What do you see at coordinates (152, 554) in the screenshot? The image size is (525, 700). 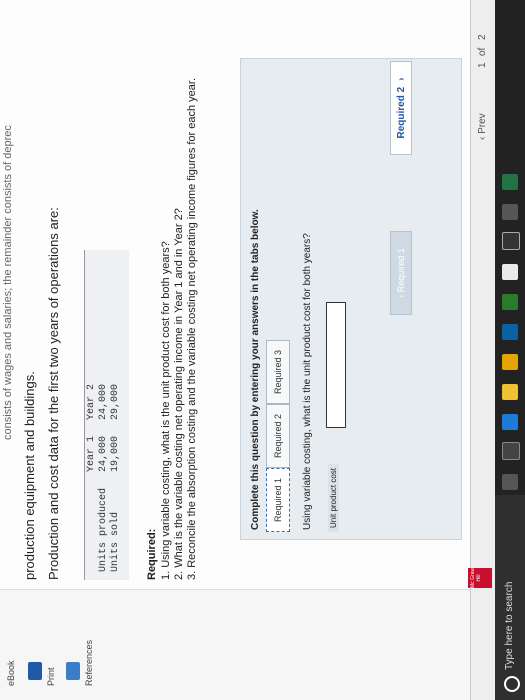 I see `required-heading: Required:` at bounding box center [152, 554].